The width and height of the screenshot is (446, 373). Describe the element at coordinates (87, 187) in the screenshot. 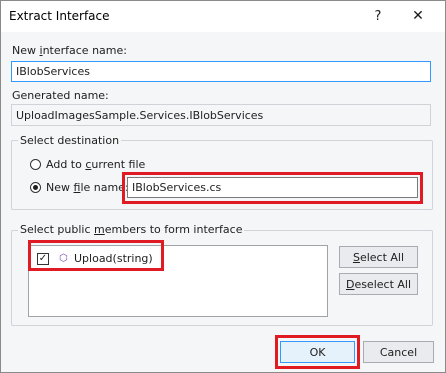

I see `new-file-name-label: New file name:` at that location.